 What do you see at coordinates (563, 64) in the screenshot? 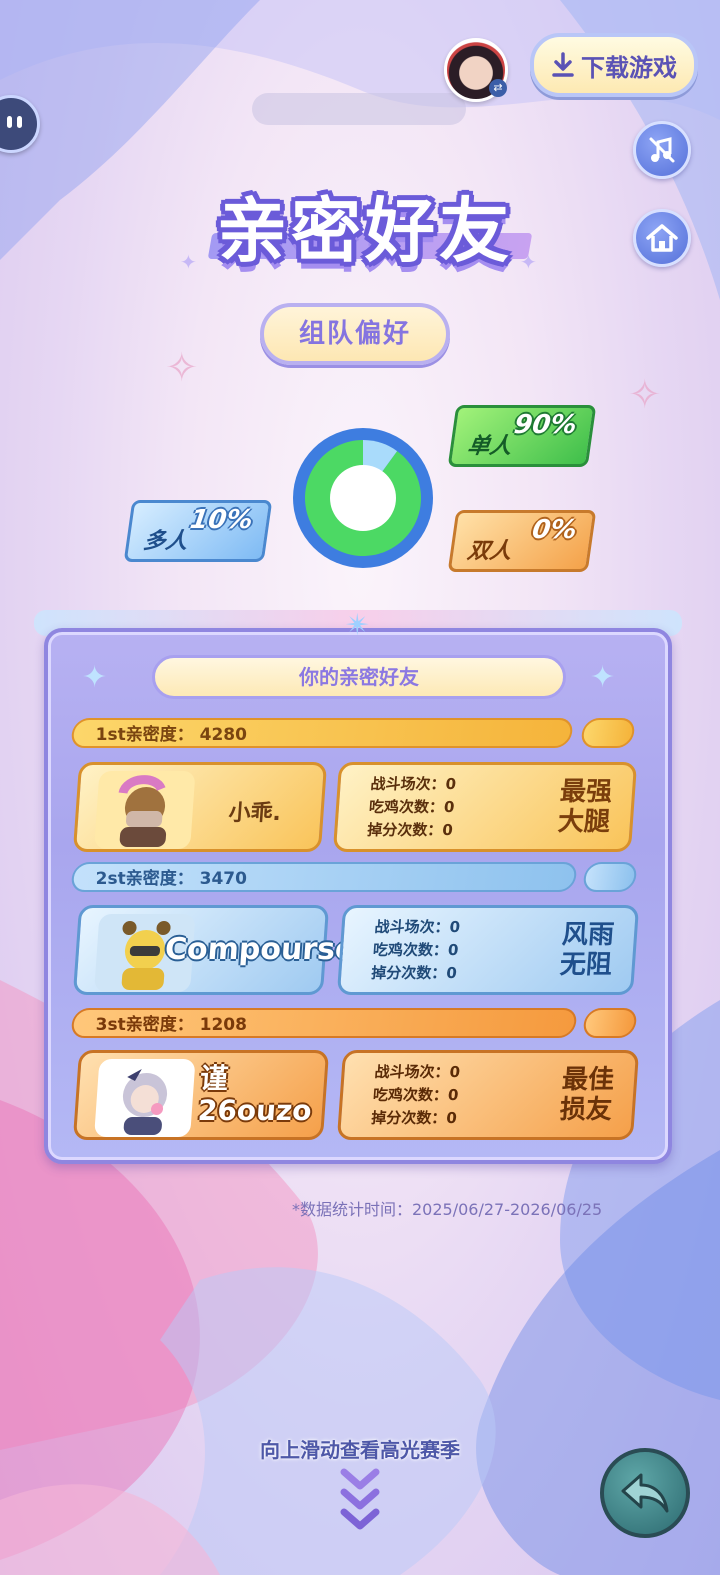
I see `download-icon` at bounding box center [563, 64].